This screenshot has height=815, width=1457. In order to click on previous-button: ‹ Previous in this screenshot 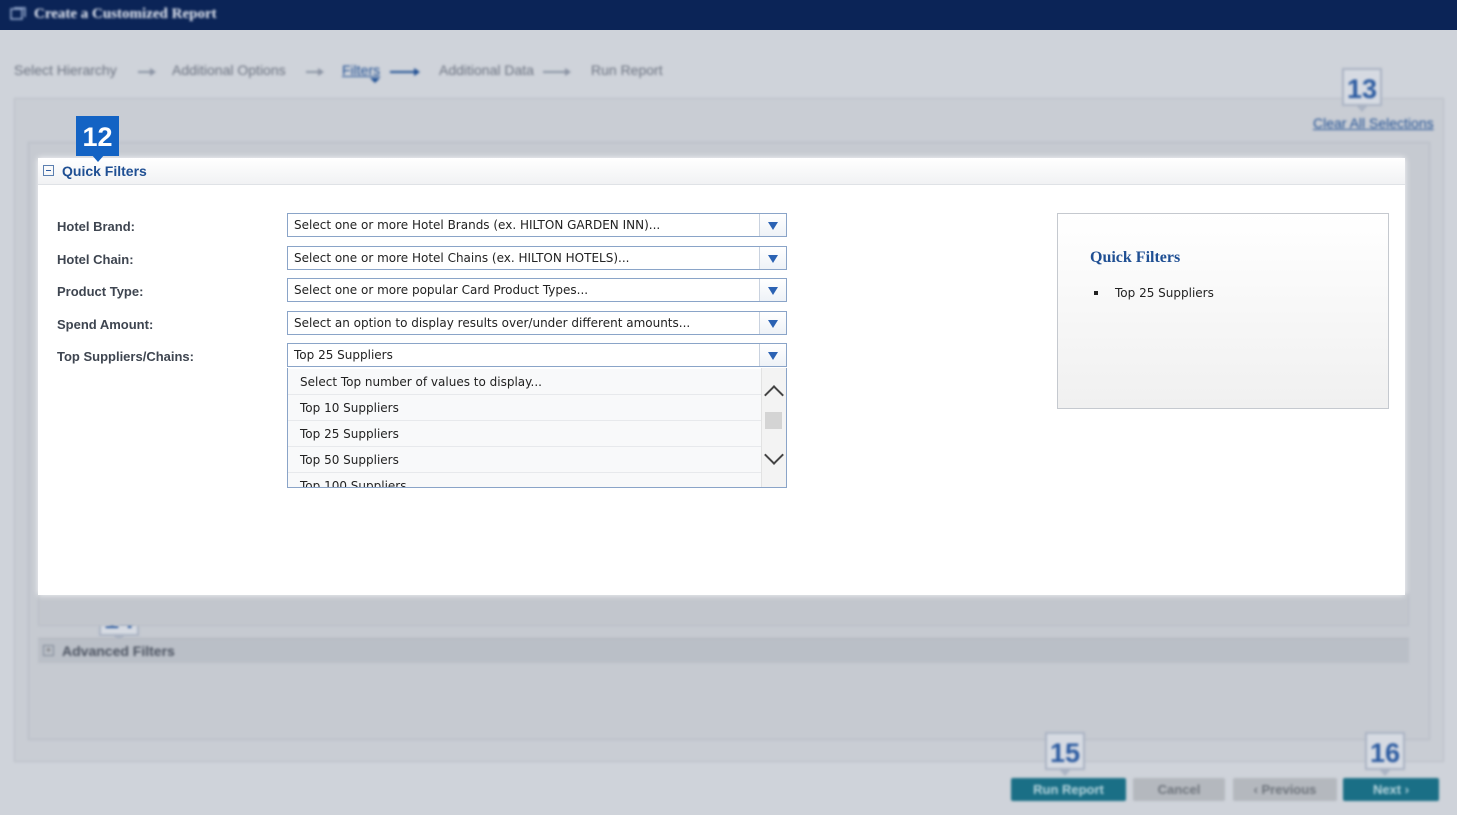, I will do `click(1285, 789)`.